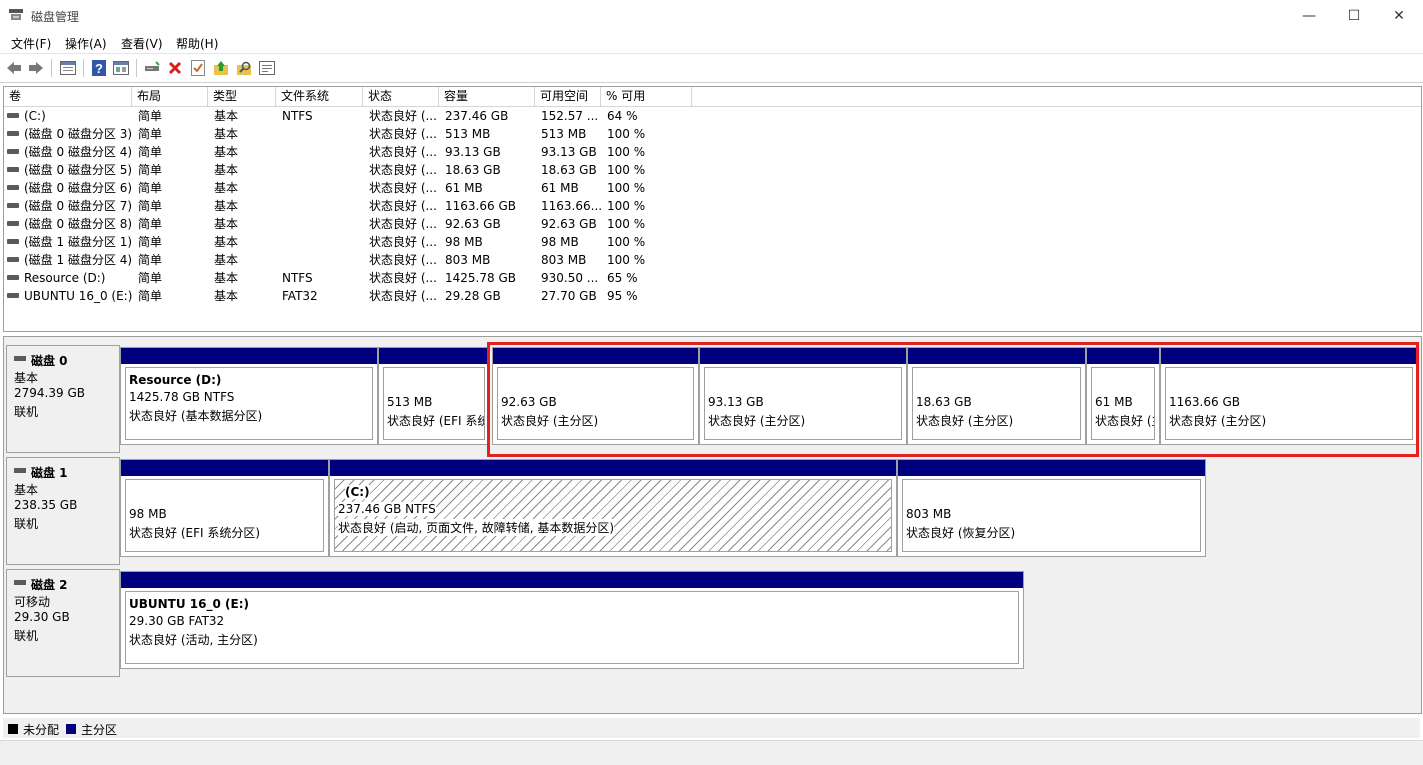 The image size is (1423, 765). What do you see at coordinates (198, 68) in the screenshot?
I see `check-icon` at bounding box center [198, 68].